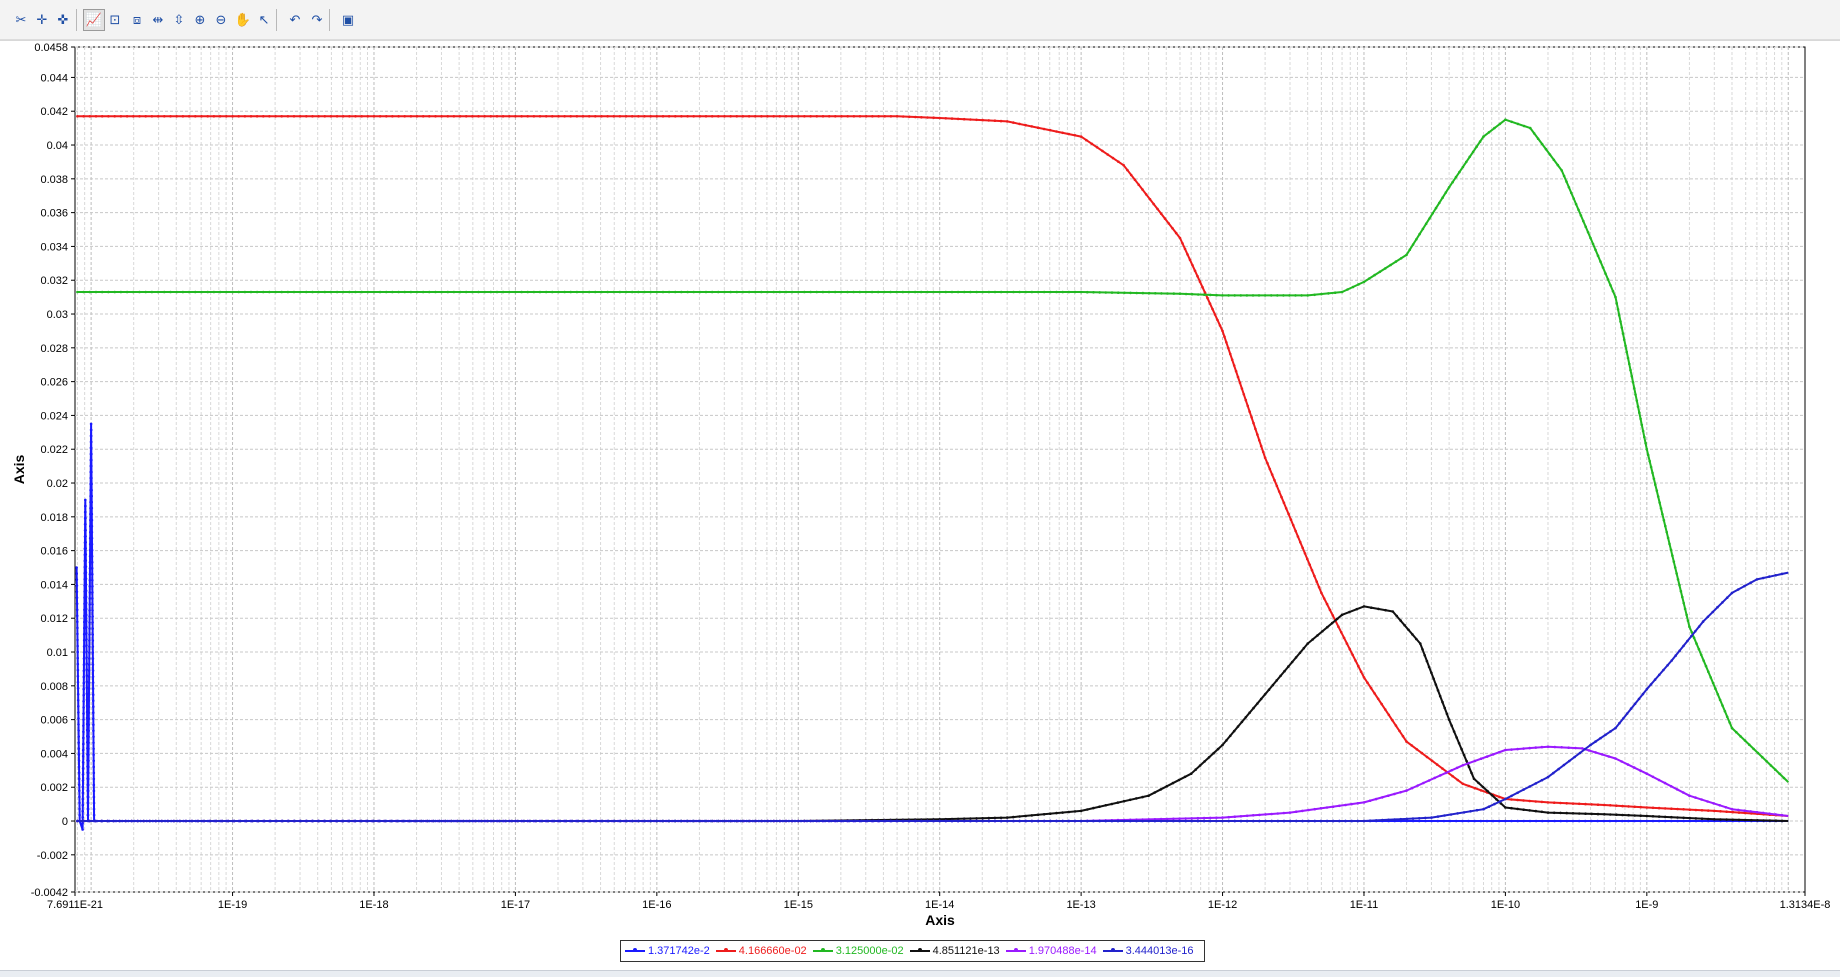 Image resolution: width=1840 pixels, height=977 pixels. Describe the element at coordinates (348, 20) in the screenshot. I see `export-image-icon: ▣` at that location.